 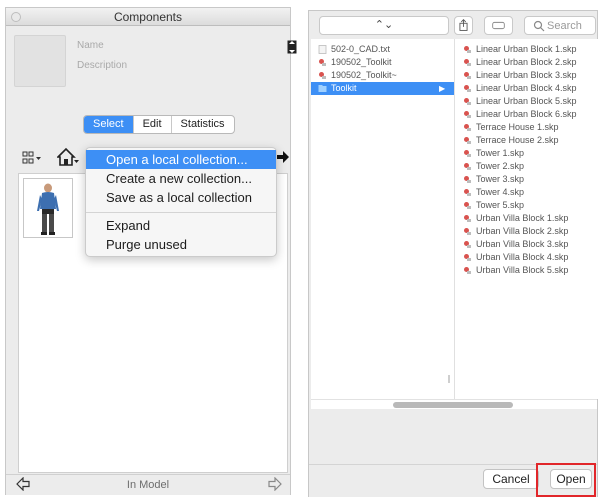 What do you see at coordinates (522, 257) in the screenshot?
I see `file-name: Urban Villa Block 4.skp` at bounding box center [522, 257].